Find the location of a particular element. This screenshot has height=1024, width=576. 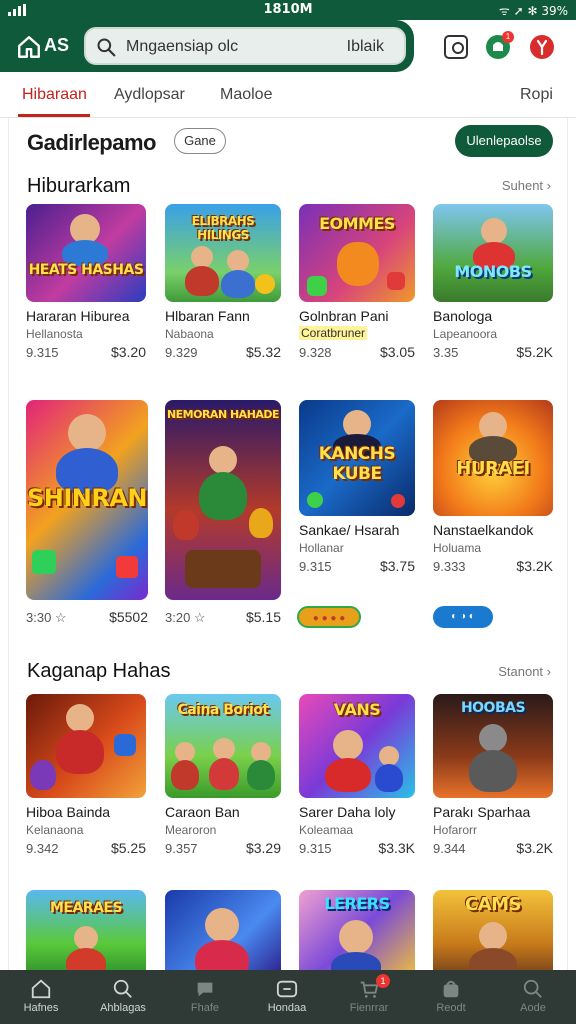

game-card: MEARAES is located at coordinates (86, 930).